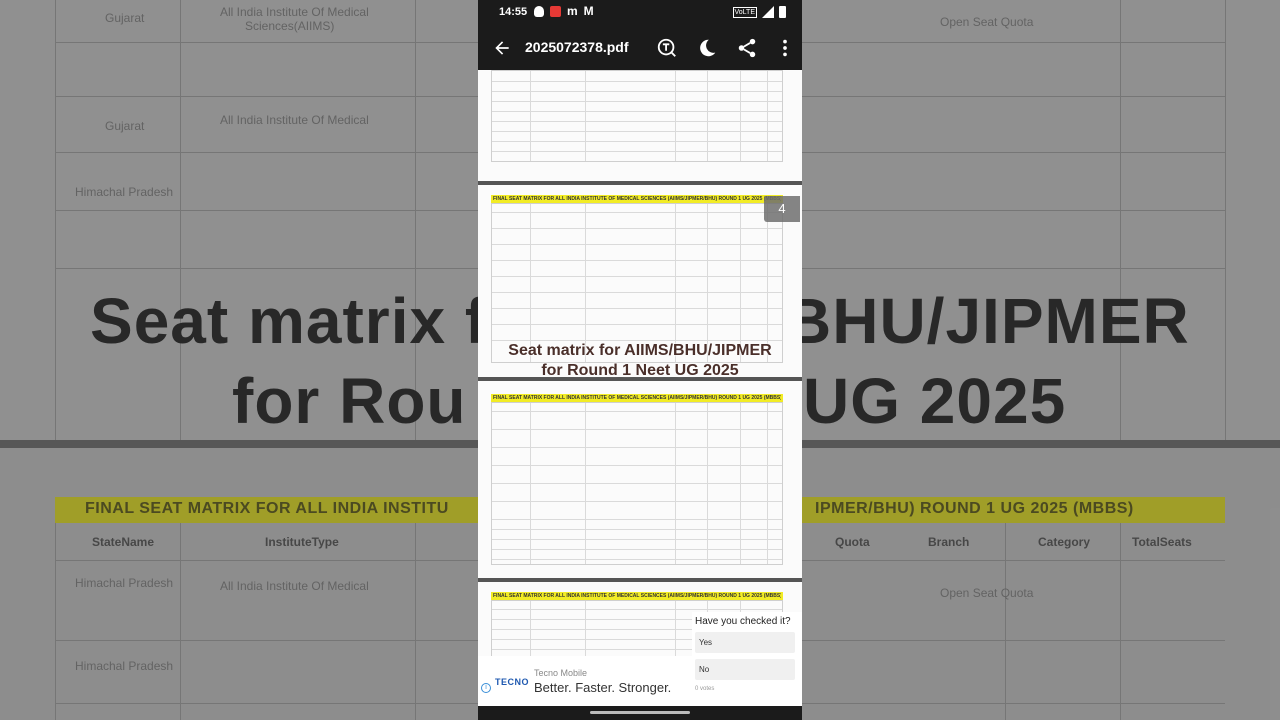 Image resolution: width=1280 pixels, height=720 pixels. Describe the element at coordinates (744, 12) in the screenshot. I see `volte-icon: VoLTE` at that location.